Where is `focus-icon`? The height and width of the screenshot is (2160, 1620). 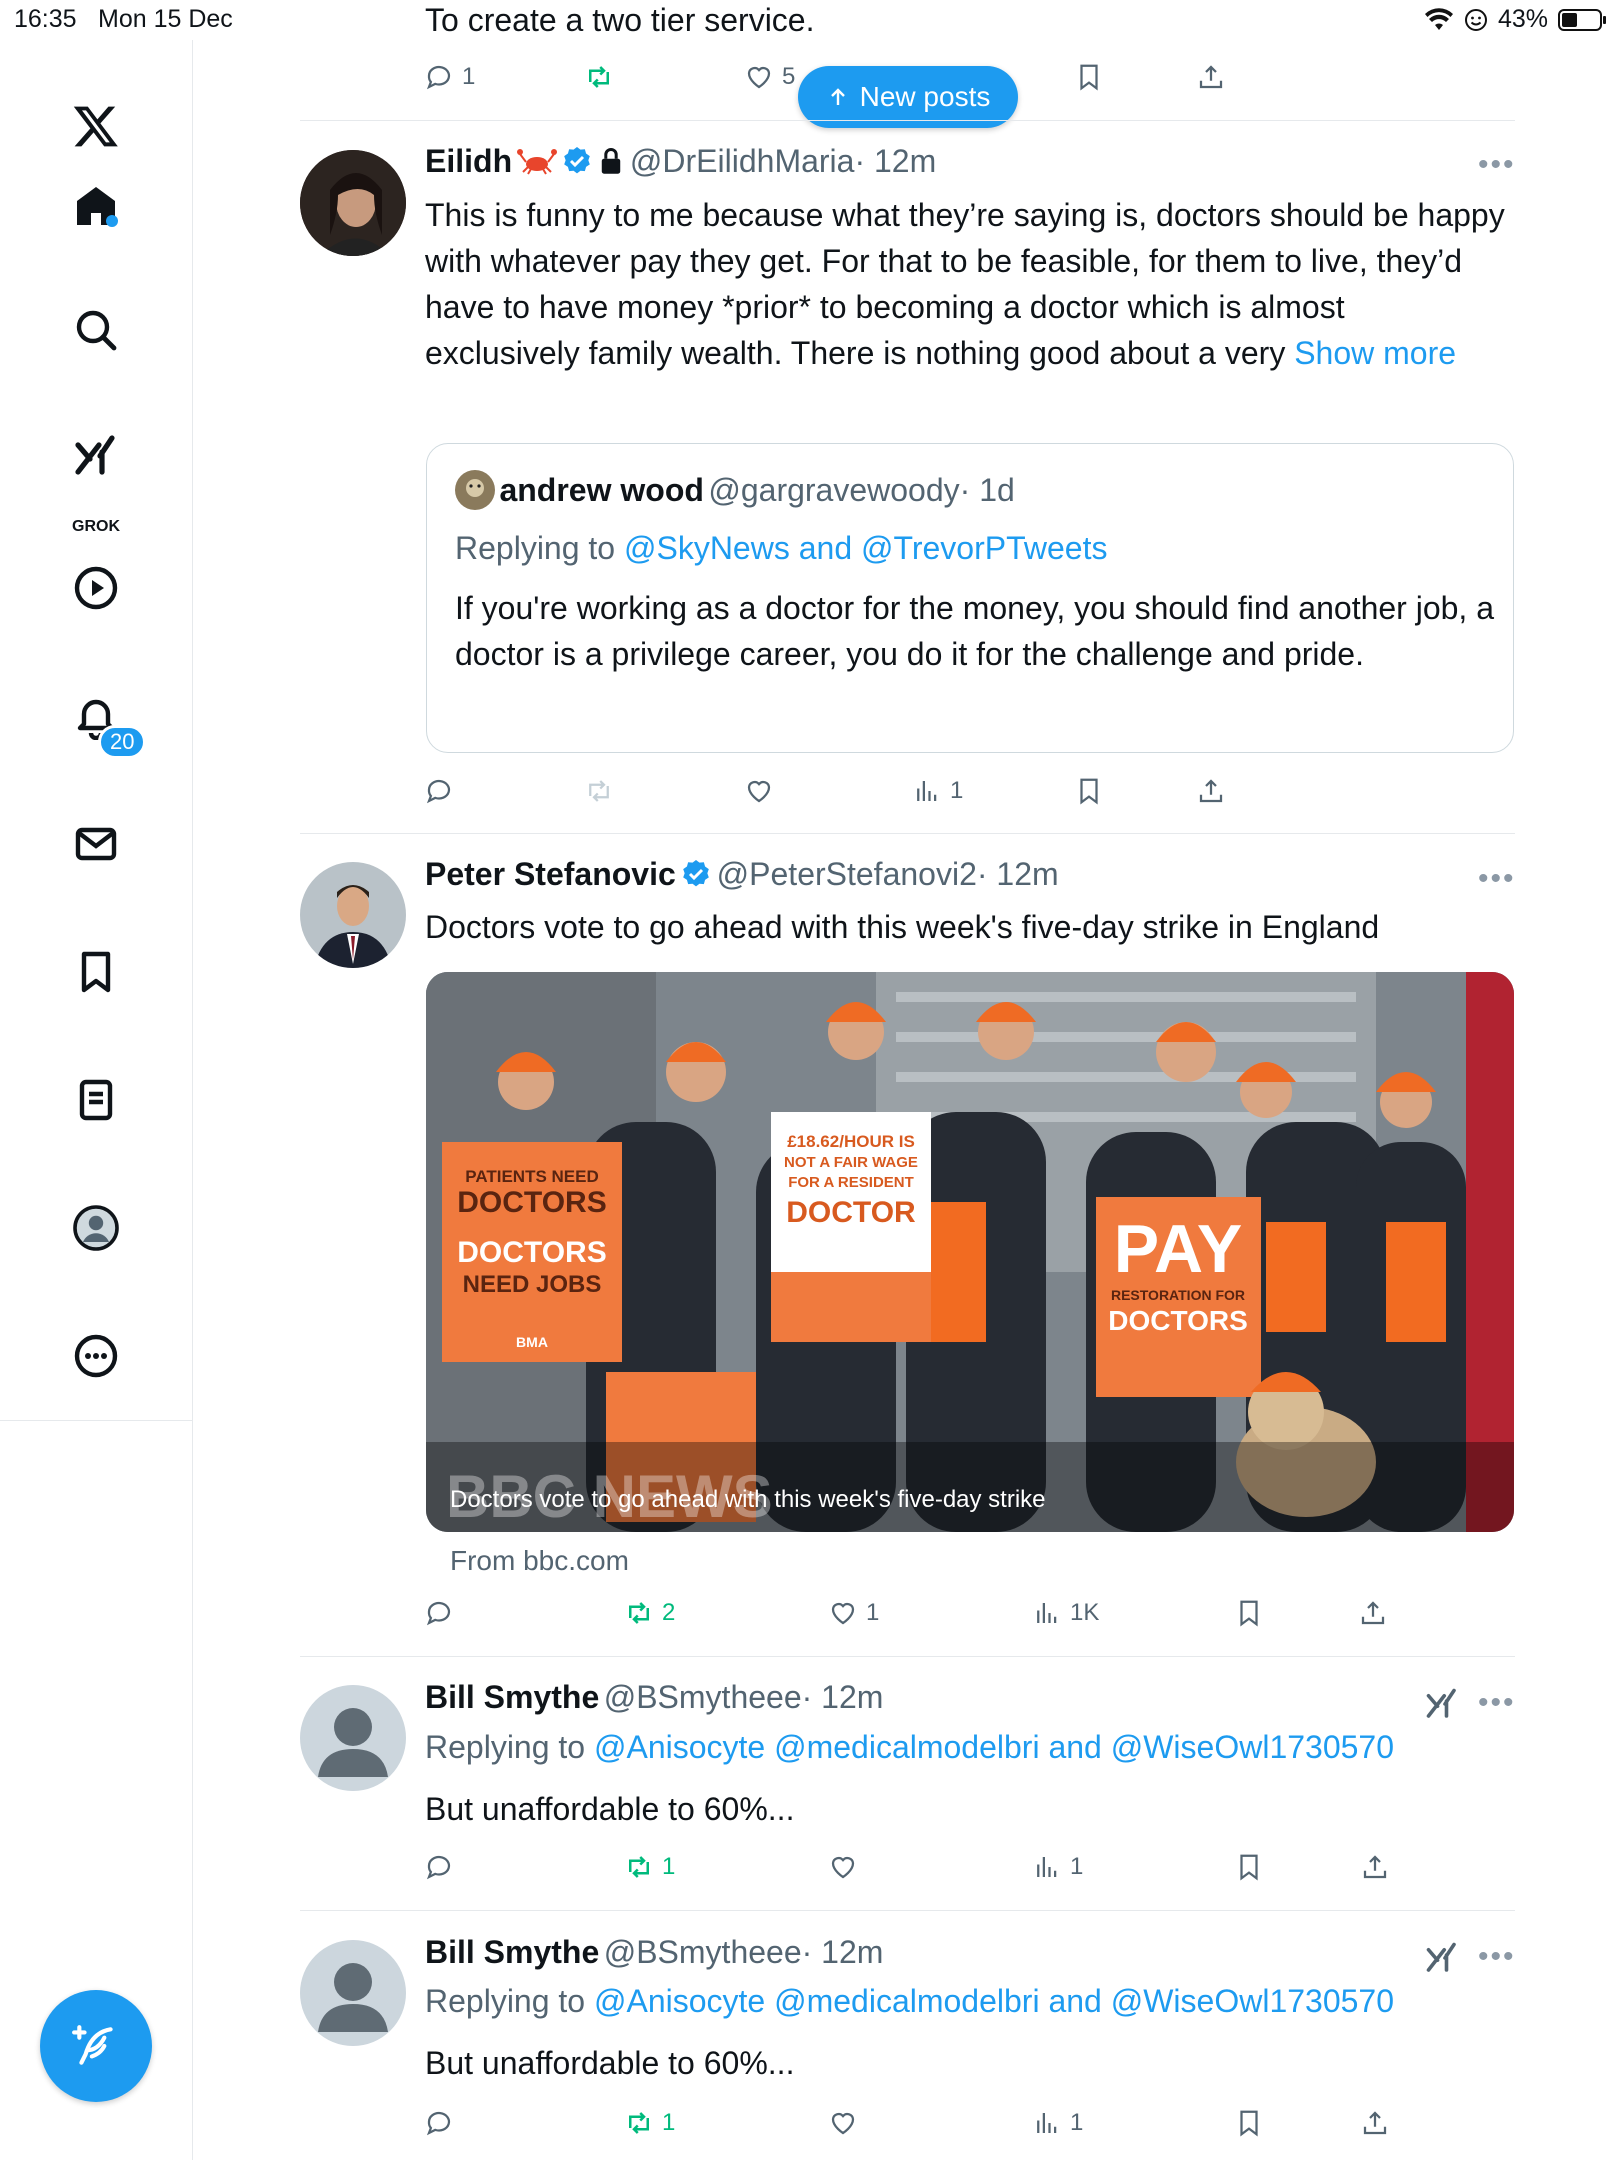
focus-icon is located at coordinates (1475, 19).